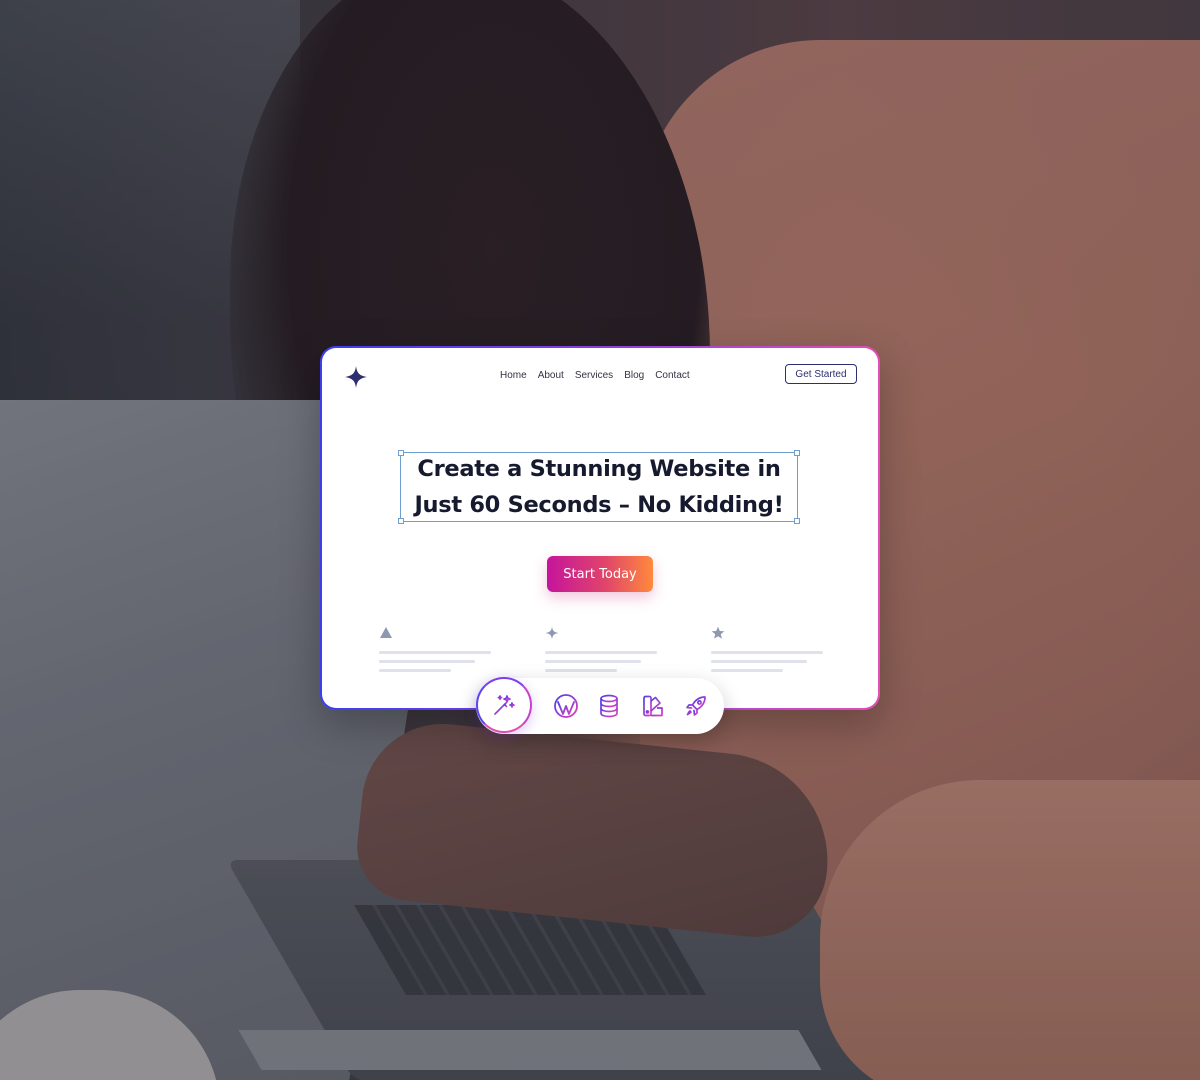 The height and width of the screenshot is (1080, 1200). Describe the element at coordinates (797, 453) in the screenshot. I see `resize-handle-top-right` at that location.